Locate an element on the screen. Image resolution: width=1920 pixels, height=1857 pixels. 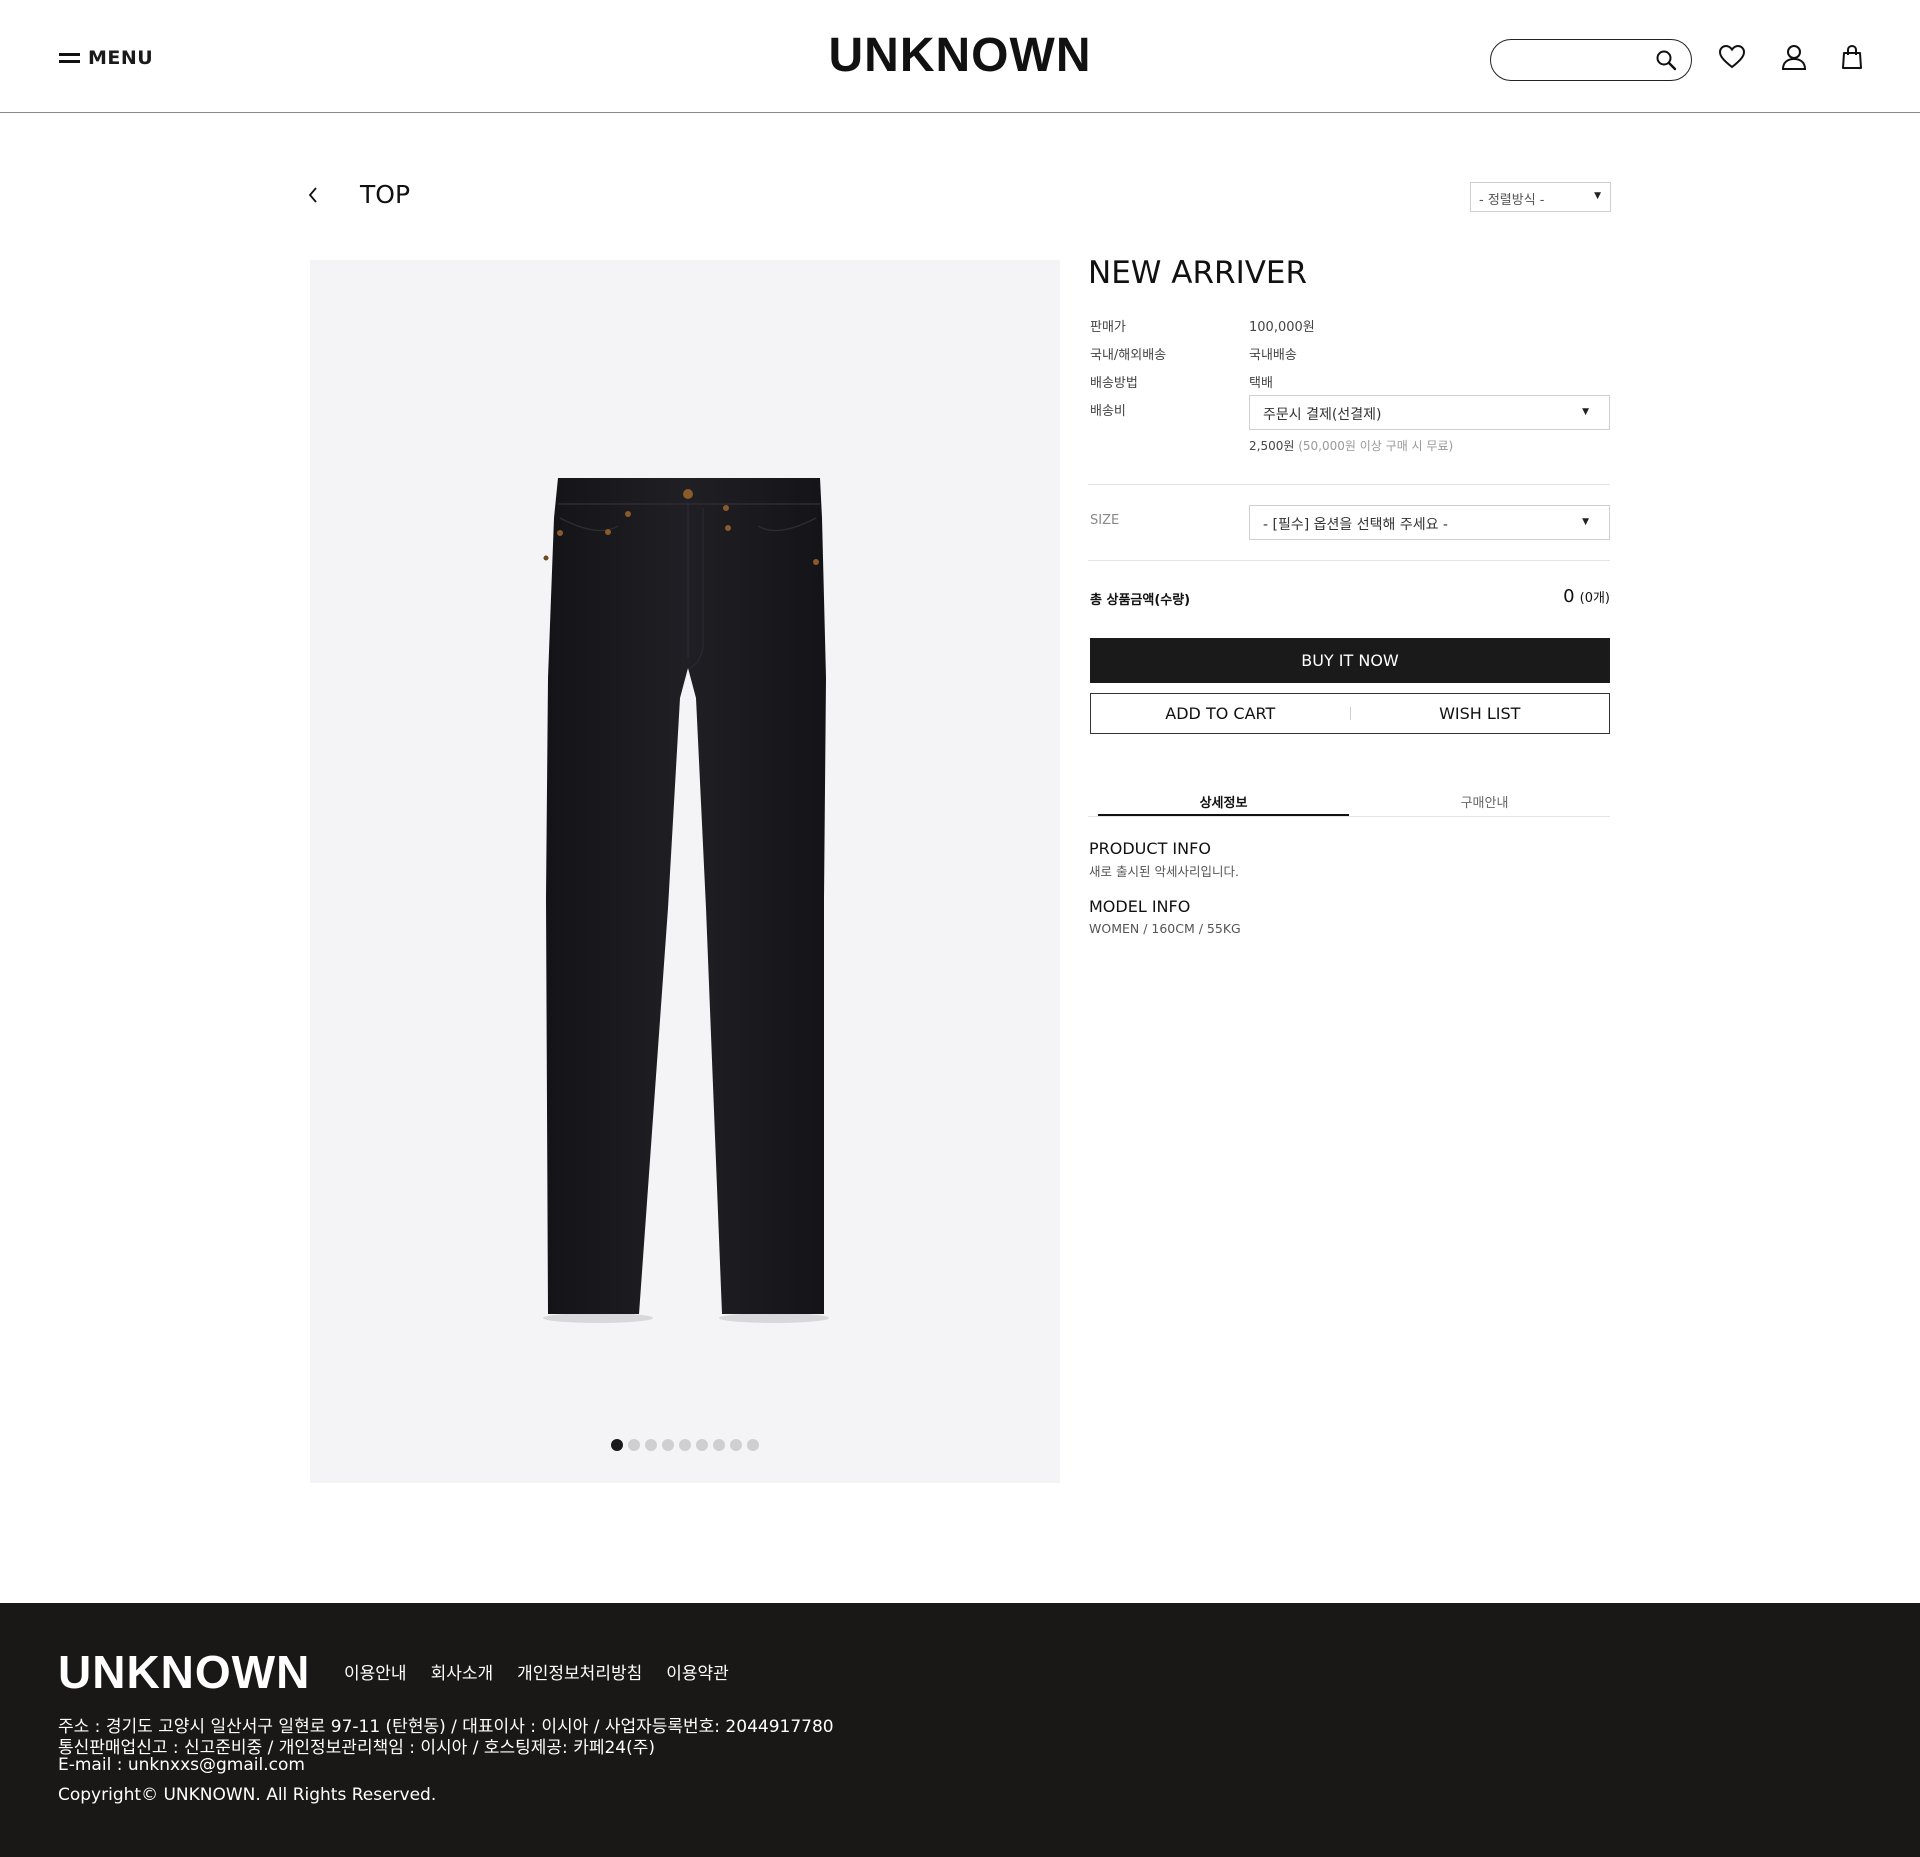
total-price: 0 (0개) is located at coordinates (1586, 596).